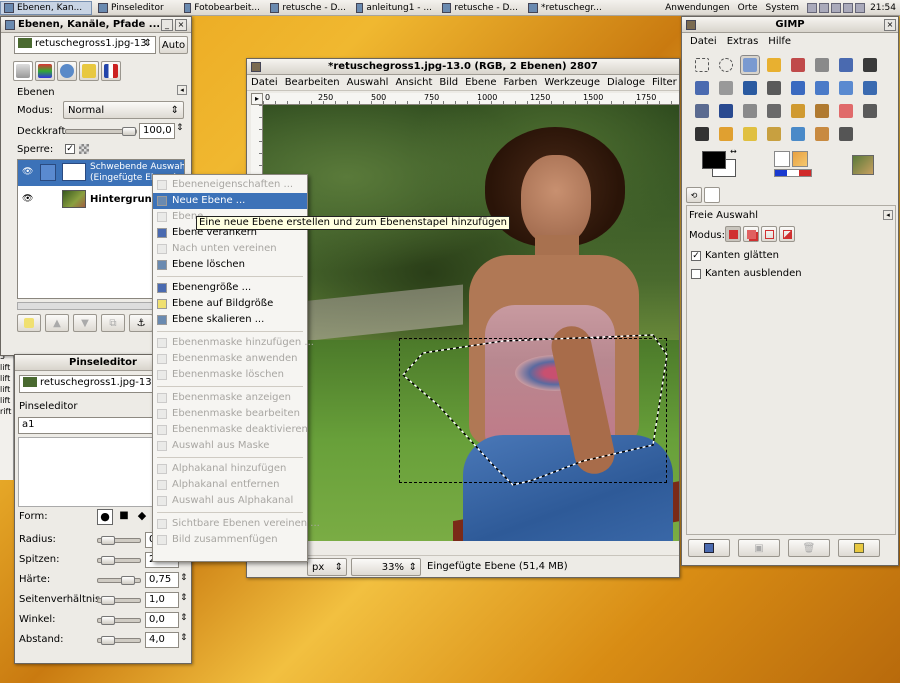 This screenshot has width=900, height=683. What do you see at coordinates (863, 165) in the screenshot?
I see `active-image-icon` at bounding box center [863, 165].